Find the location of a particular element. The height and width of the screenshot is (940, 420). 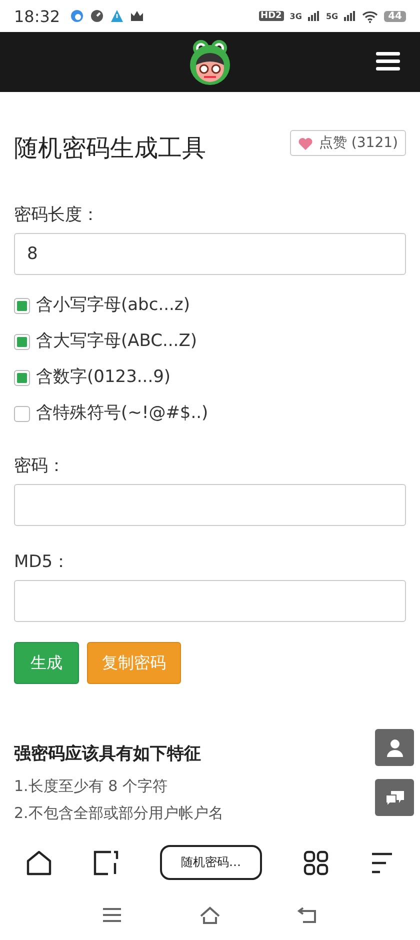

md5-output-field is located at coordinates (210, 601).